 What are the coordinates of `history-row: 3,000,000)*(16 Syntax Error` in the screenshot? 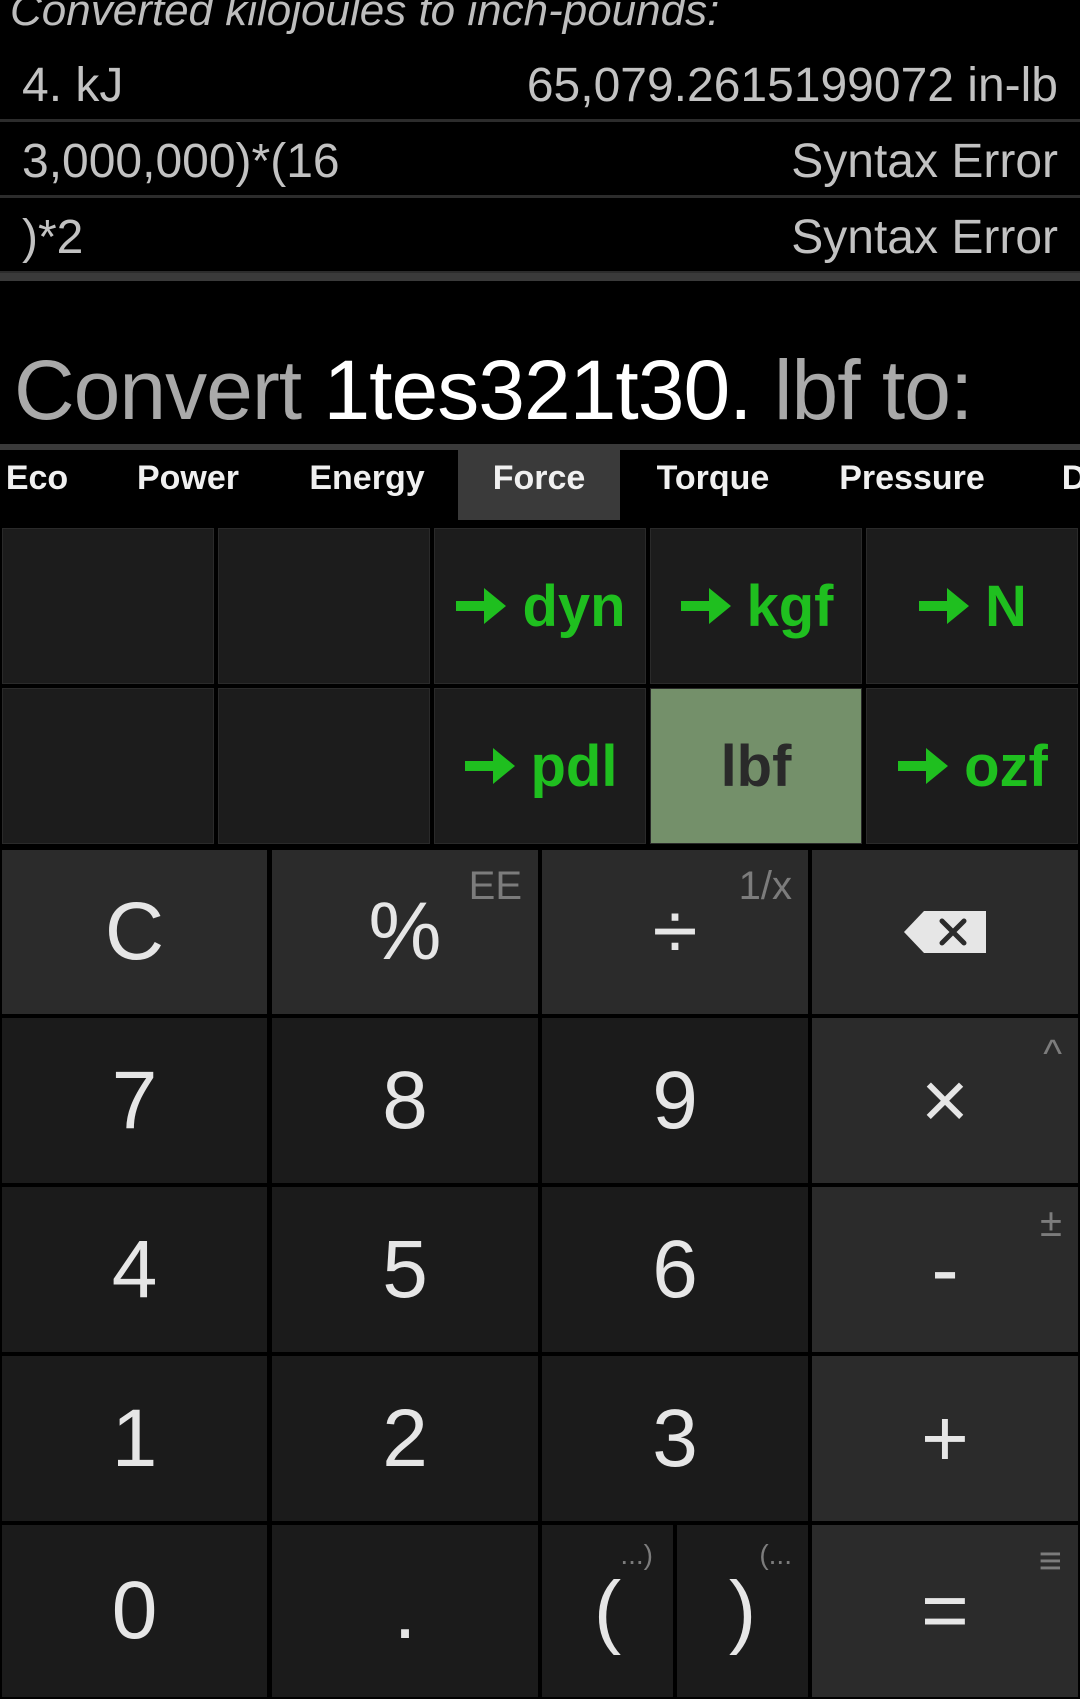 It's located at (540, 161).